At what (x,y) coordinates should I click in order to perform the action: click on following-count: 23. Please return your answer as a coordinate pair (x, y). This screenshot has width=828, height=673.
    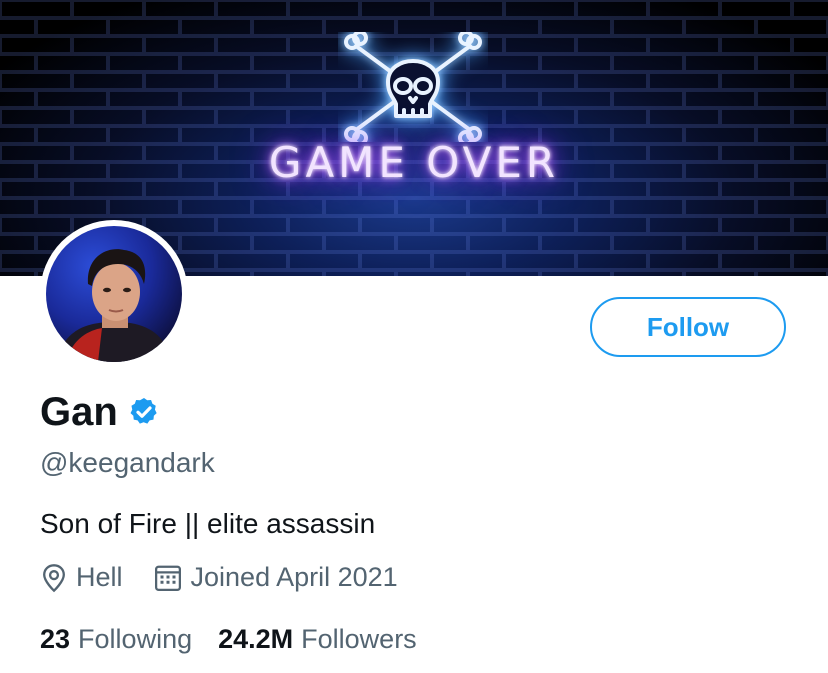
    Looking at the image, I should click on (55, 639).